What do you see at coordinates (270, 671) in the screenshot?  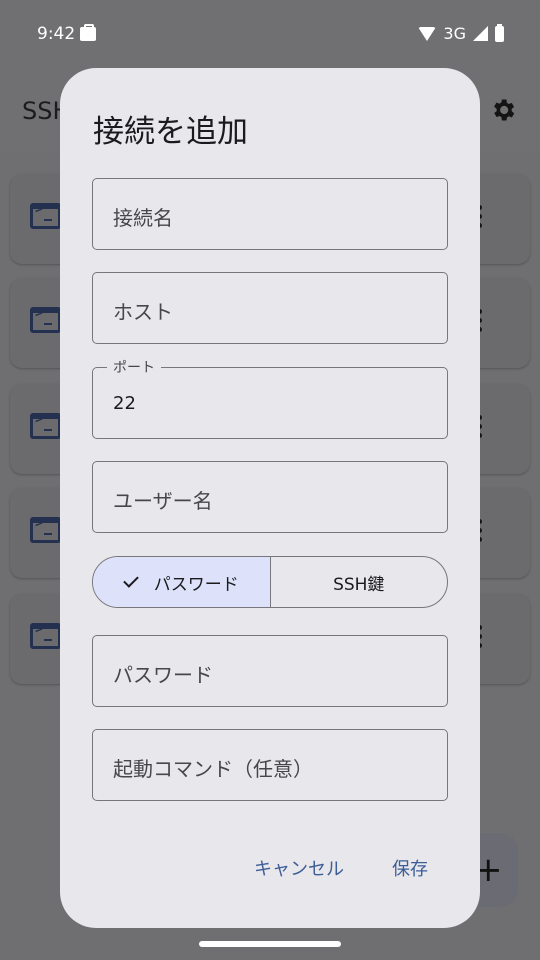 I see `password-field: パスワード` at bounding box center [270, 671].